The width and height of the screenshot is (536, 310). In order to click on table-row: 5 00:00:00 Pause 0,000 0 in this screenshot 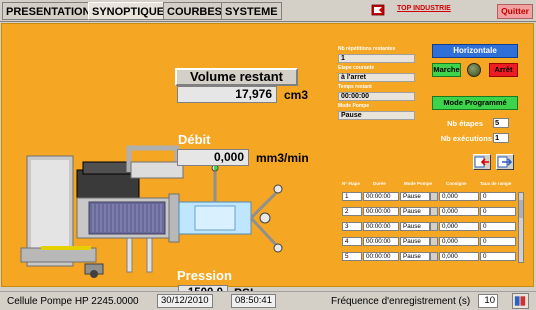, I will do `click(427, 257)`.